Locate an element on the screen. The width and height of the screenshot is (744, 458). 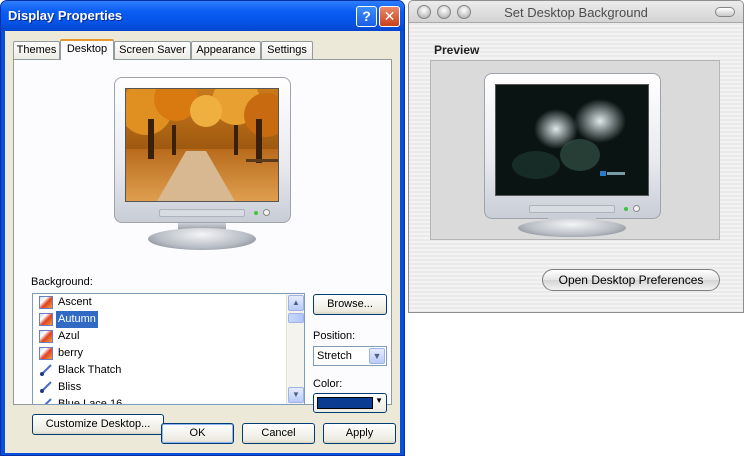
list-item: Bliss is located at coordinates (159, 387).